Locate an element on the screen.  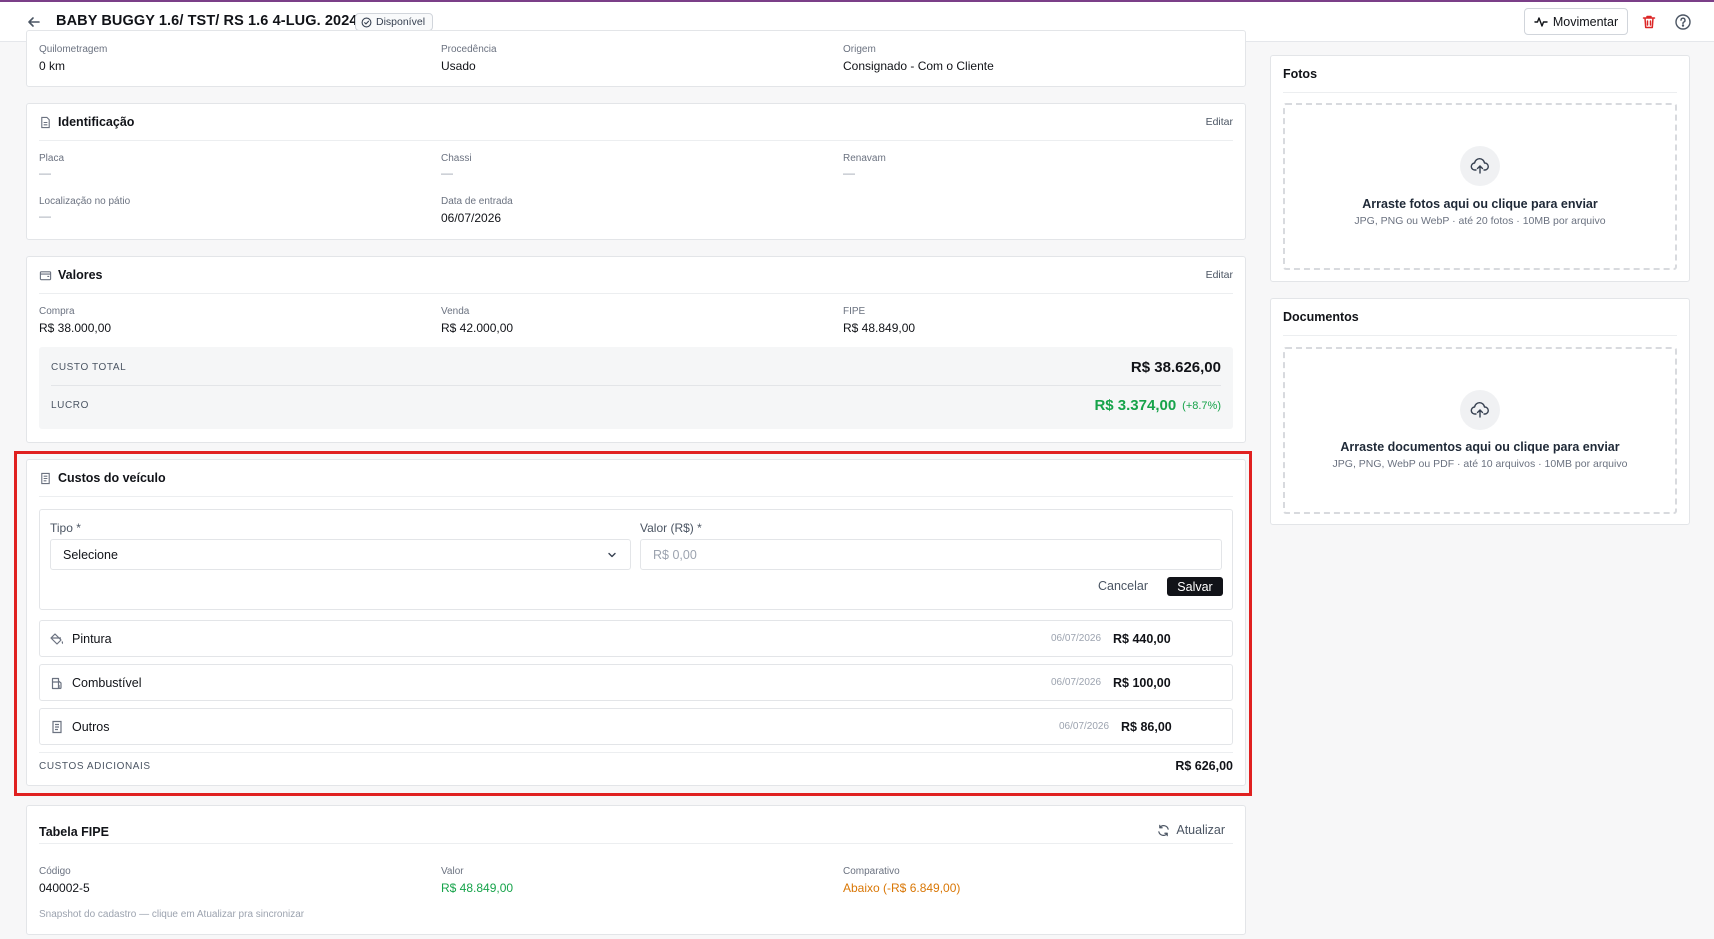
field-label: Origem is located at coordinates (859, 49).